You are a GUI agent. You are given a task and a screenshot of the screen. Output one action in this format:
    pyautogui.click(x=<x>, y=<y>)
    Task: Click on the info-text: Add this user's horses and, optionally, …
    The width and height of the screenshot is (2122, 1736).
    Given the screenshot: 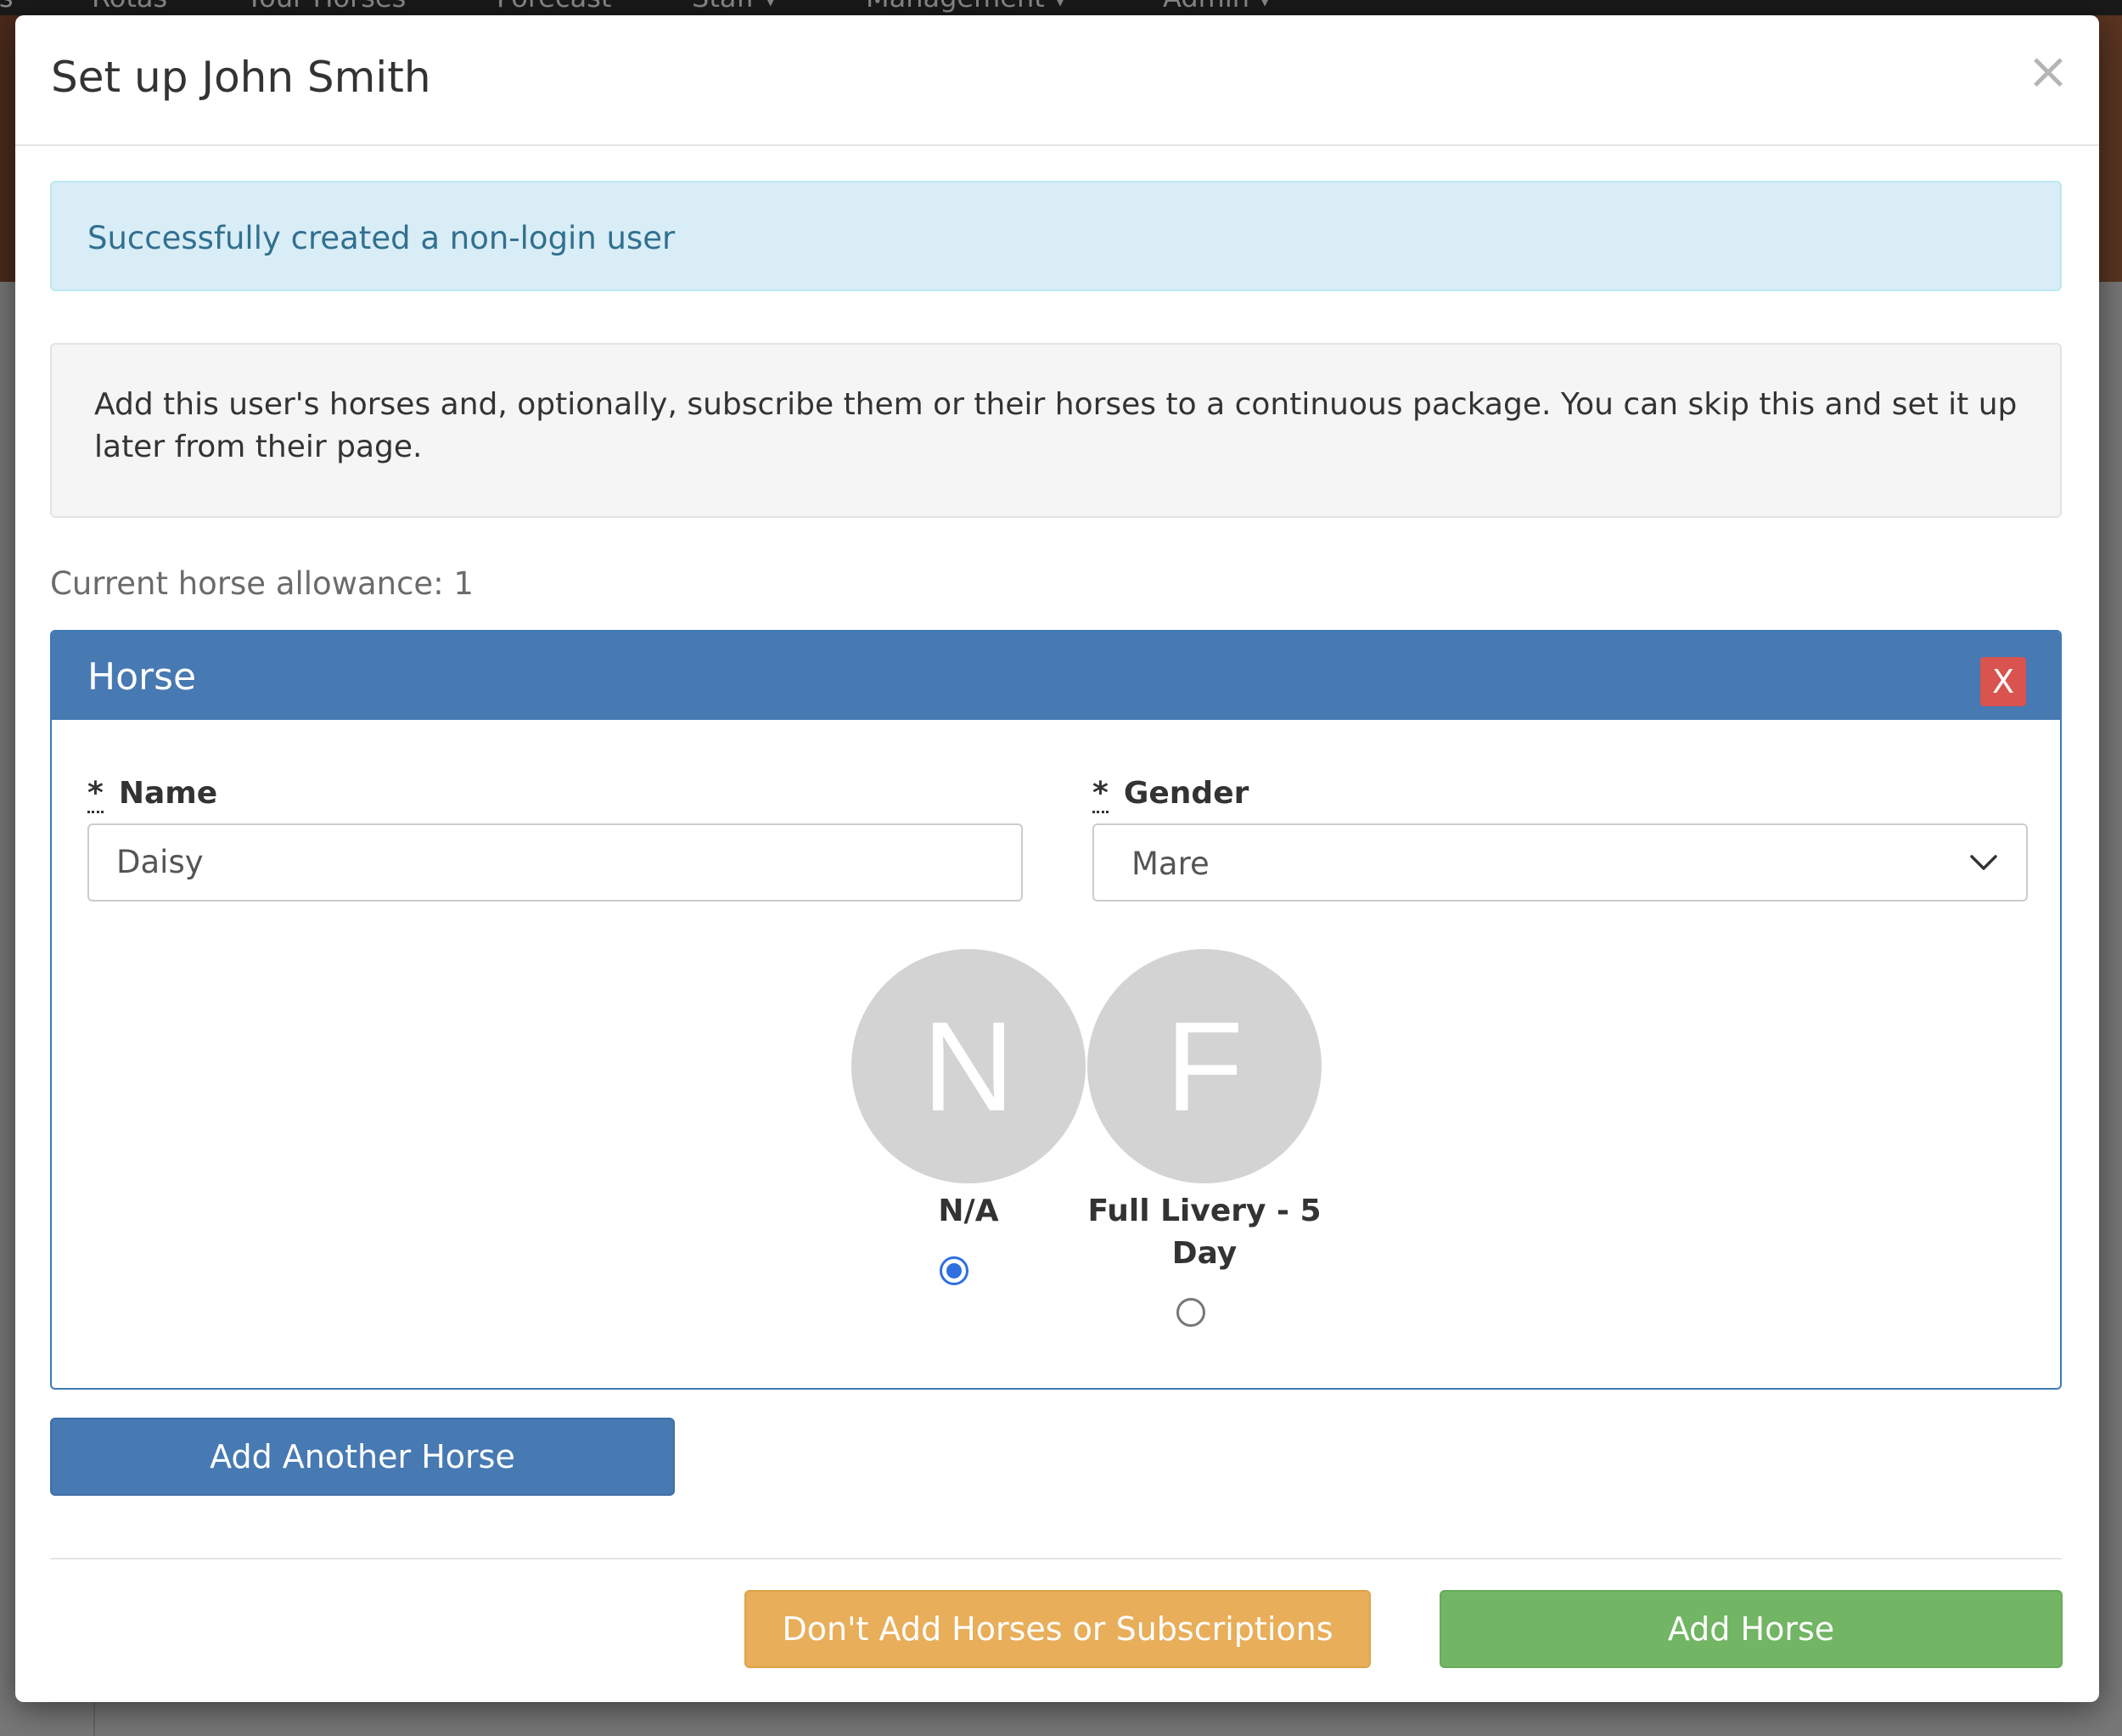 What is the action you would take?
    pyautogui.click(x=1056, y=426)
    